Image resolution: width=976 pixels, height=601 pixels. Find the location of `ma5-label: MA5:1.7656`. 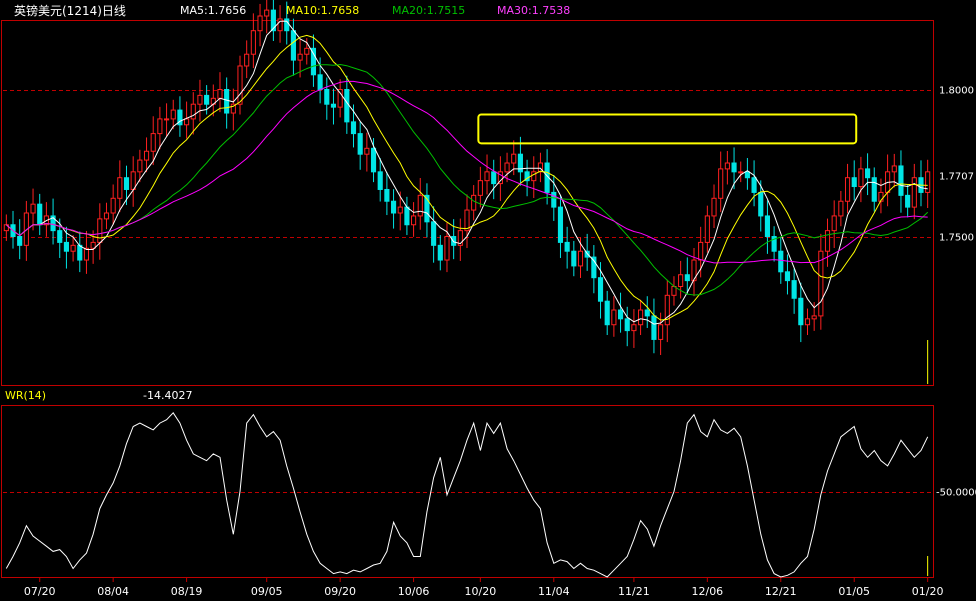

ma5-label: MA5:1.7656 is located at coordinates (213, 10).